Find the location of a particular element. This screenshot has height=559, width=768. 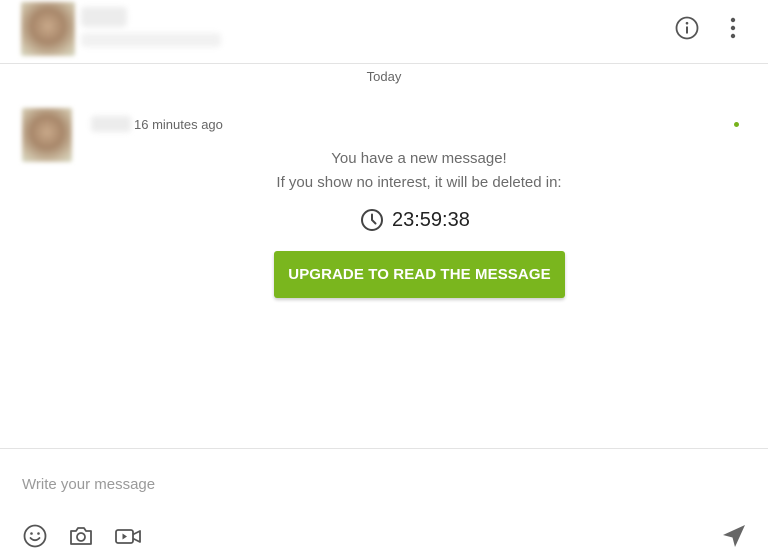

video-camera-icon is located at coordinates (128, 536).